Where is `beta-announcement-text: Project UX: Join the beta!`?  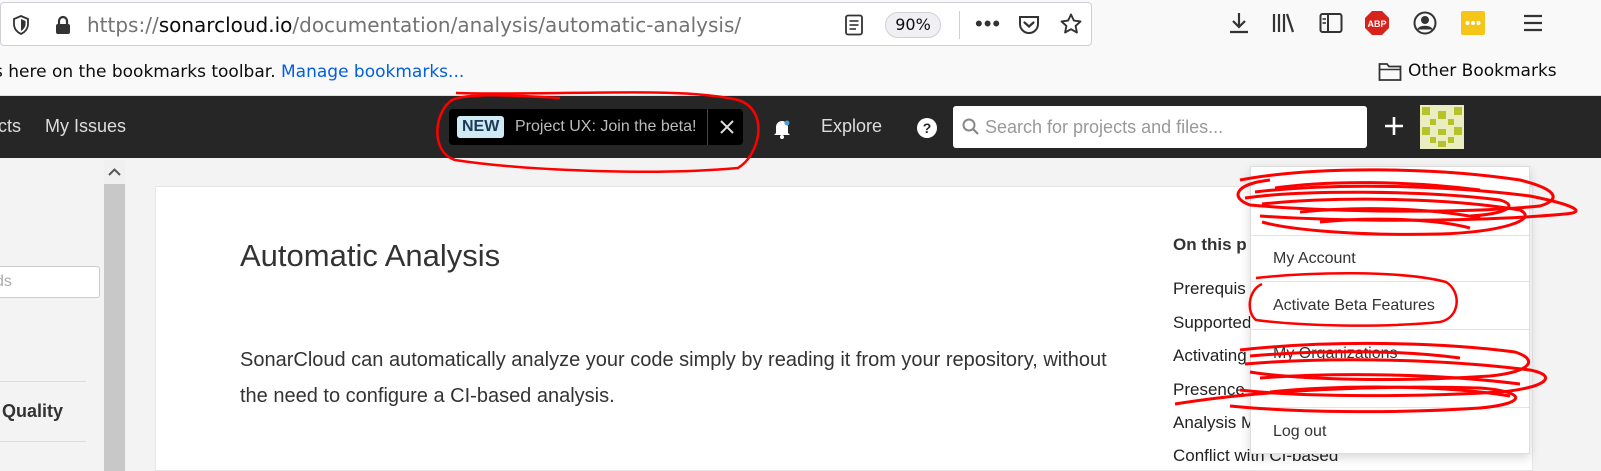
beta-announcement-text: Project UX: Join the beta! is located at coordinates (605, 127).